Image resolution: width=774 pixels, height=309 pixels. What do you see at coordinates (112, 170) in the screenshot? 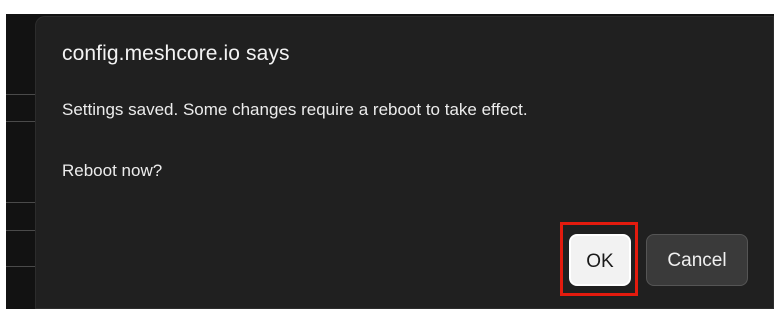
I see `dialog-question: Reboot now?` at bounding box center [112, 170].